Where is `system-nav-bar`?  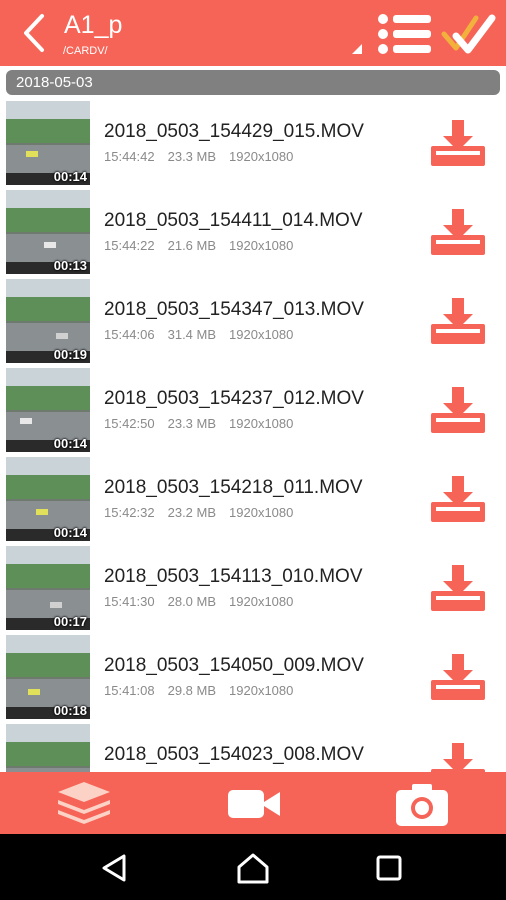
system-nav-bar is located at coordinates (253, 867).